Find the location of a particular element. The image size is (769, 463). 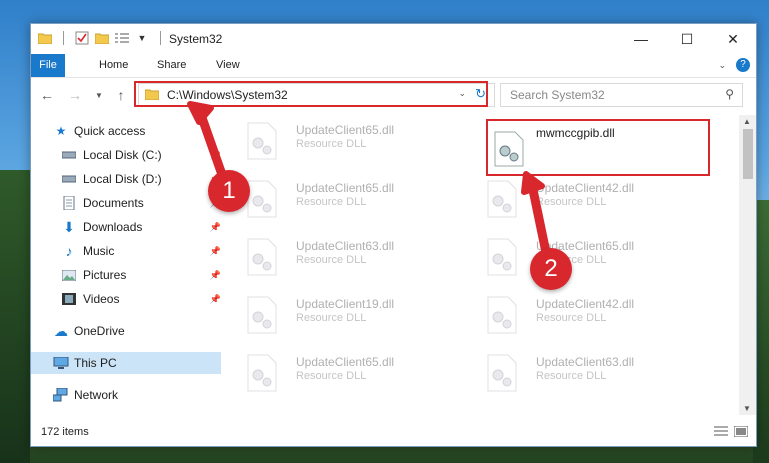

cloud-icon: ☁ is located at coordinates (61, 330).